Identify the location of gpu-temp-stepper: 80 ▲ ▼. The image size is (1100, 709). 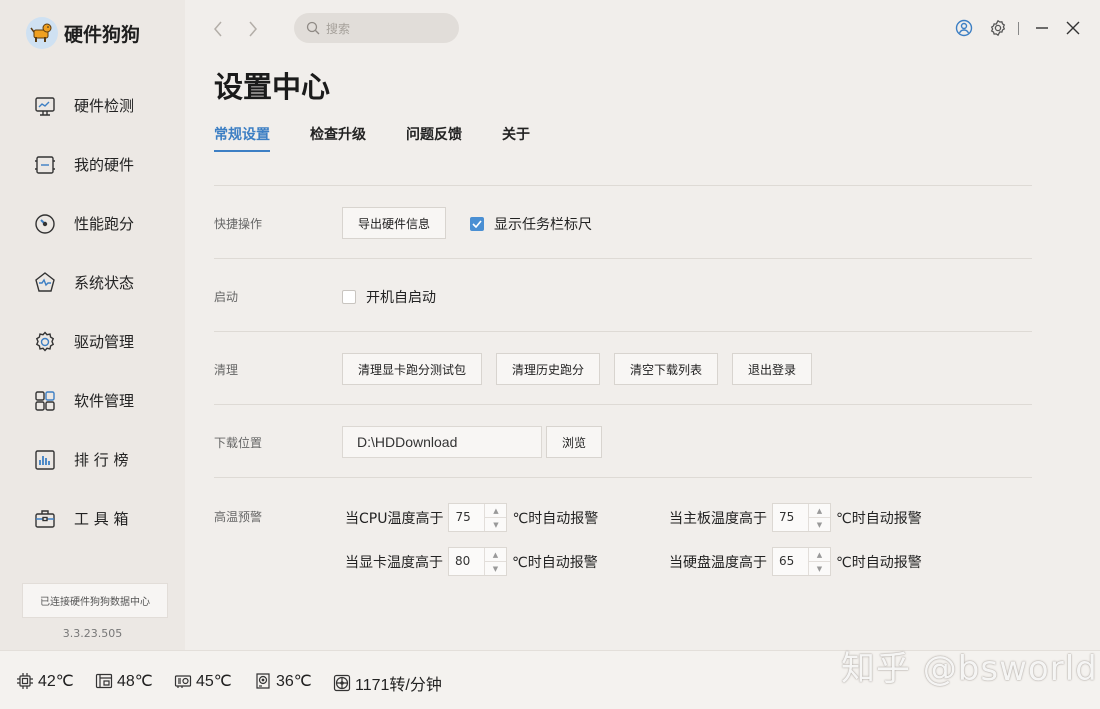
(477, 561).